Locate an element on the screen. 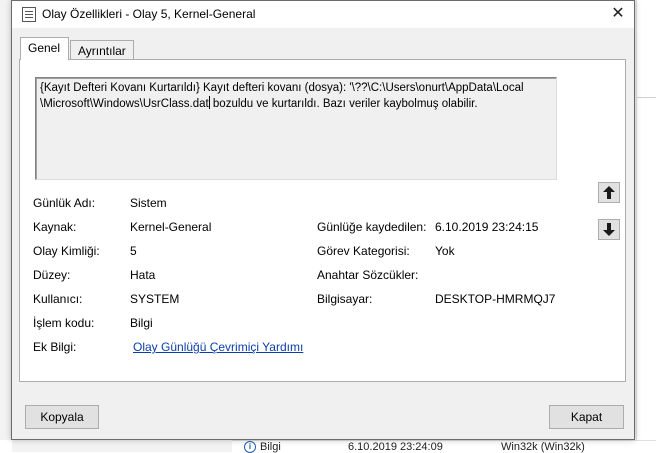  next-event-button is located at coordinates (609, 229).